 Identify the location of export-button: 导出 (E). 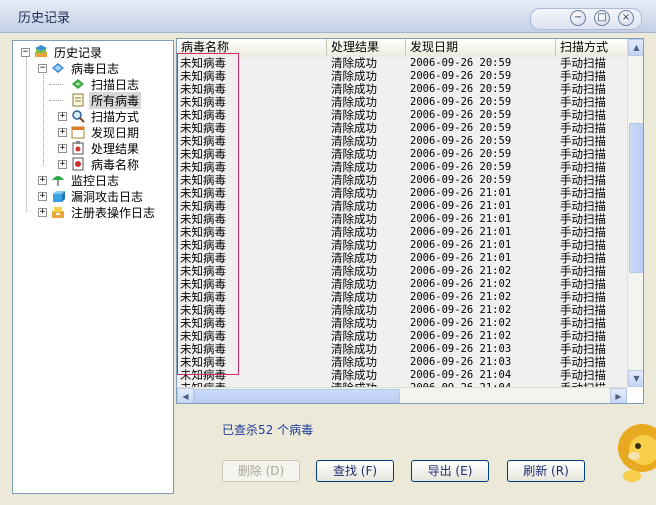
(450, 471).